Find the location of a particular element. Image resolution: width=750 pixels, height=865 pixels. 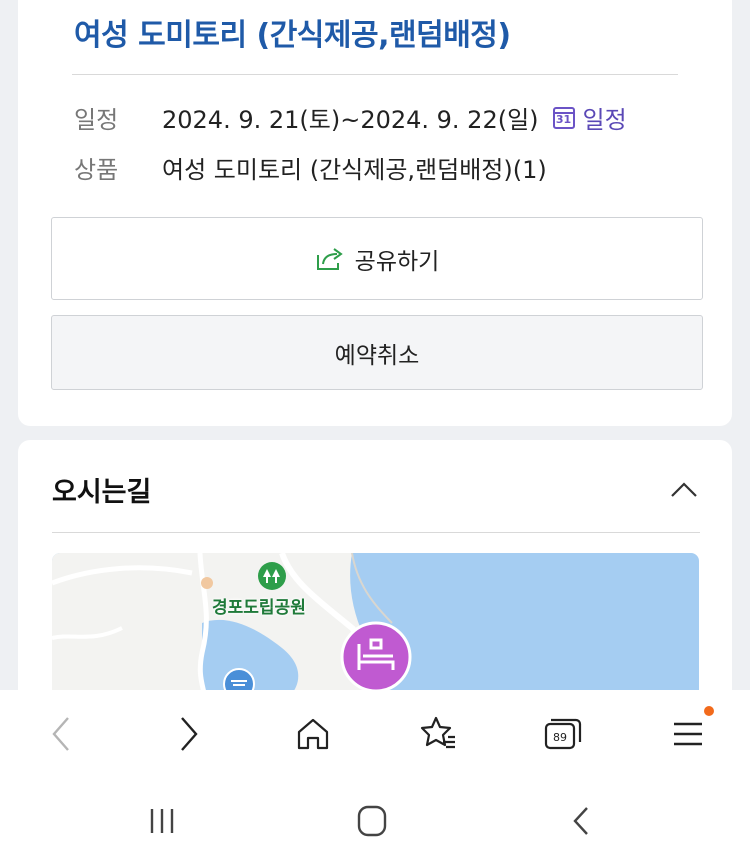

menu-button is located at coordinates (688, 734).